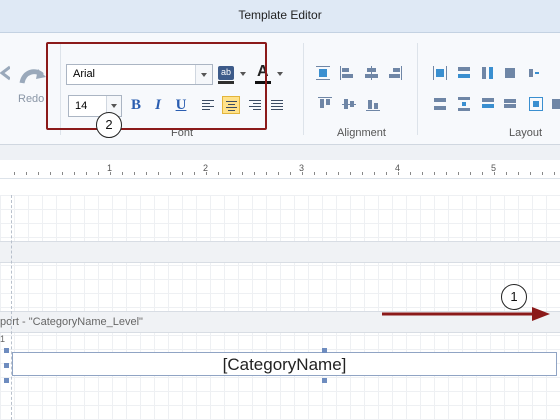 The image size is (560, 420). What do you see at coordinates (280, 169) in the screenshot?
I see `horizontal-ruler: 1 2 3 4 5` at bounding box center [280, 169].